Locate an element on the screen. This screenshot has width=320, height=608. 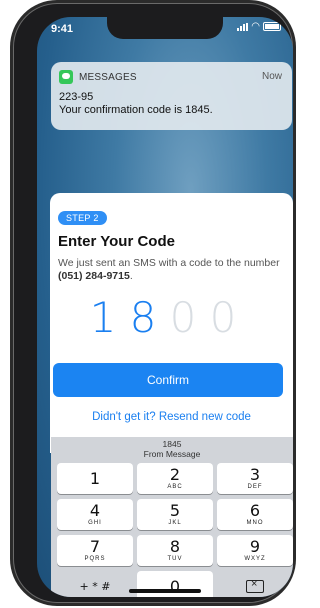
key-number: 4 is located at coordinates (95, 510).